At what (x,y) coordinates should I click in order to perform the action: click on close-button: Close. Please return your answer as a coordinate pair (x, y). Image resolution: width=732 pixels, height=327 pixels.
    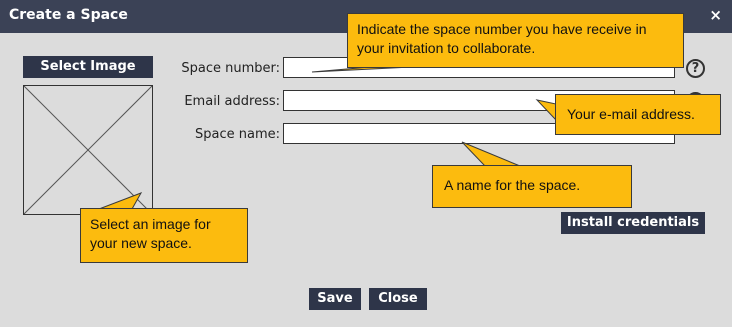
    Looking at the image, I should click on (398, 299).